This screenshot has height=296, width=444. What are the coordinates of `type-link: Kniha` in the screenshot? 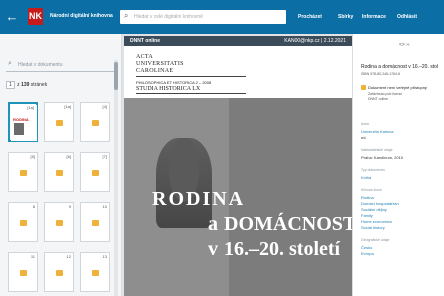 It's located at (366, 177).